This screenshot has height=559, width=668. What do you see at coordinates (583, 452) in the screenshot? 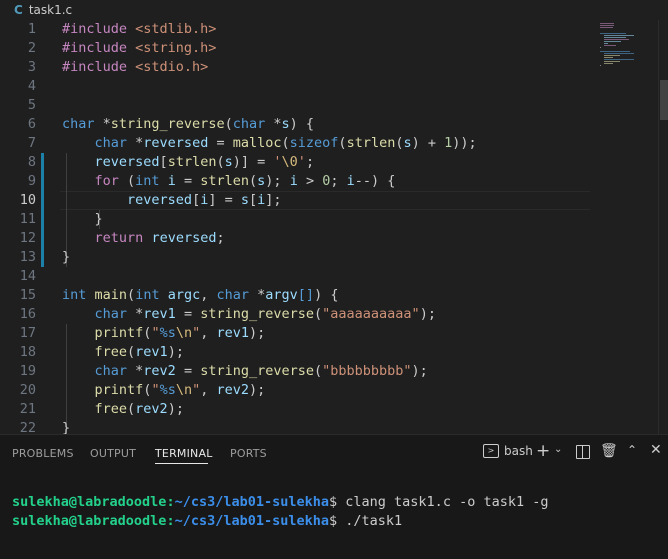
I see `split-icon` at bounding box center [583, 452].